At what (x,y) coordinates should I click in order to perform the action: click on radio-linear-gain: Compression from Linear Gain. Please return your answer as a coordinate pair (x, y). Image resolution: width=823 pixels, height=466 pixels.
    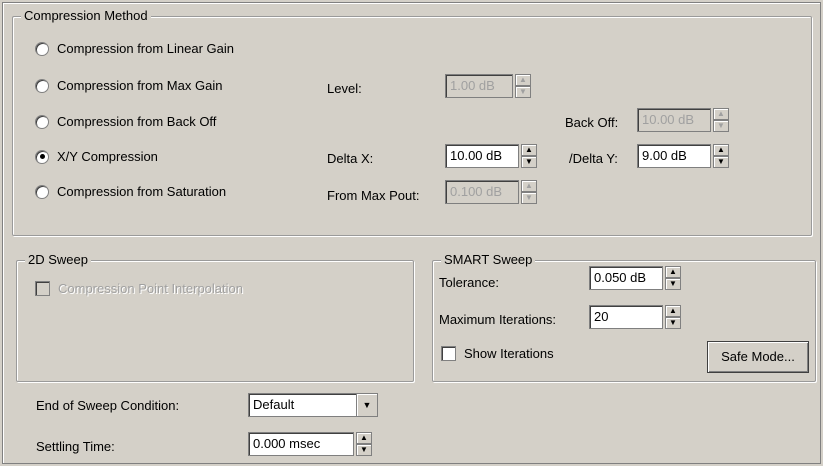
    Looking at the image, I should click on (134, 48).